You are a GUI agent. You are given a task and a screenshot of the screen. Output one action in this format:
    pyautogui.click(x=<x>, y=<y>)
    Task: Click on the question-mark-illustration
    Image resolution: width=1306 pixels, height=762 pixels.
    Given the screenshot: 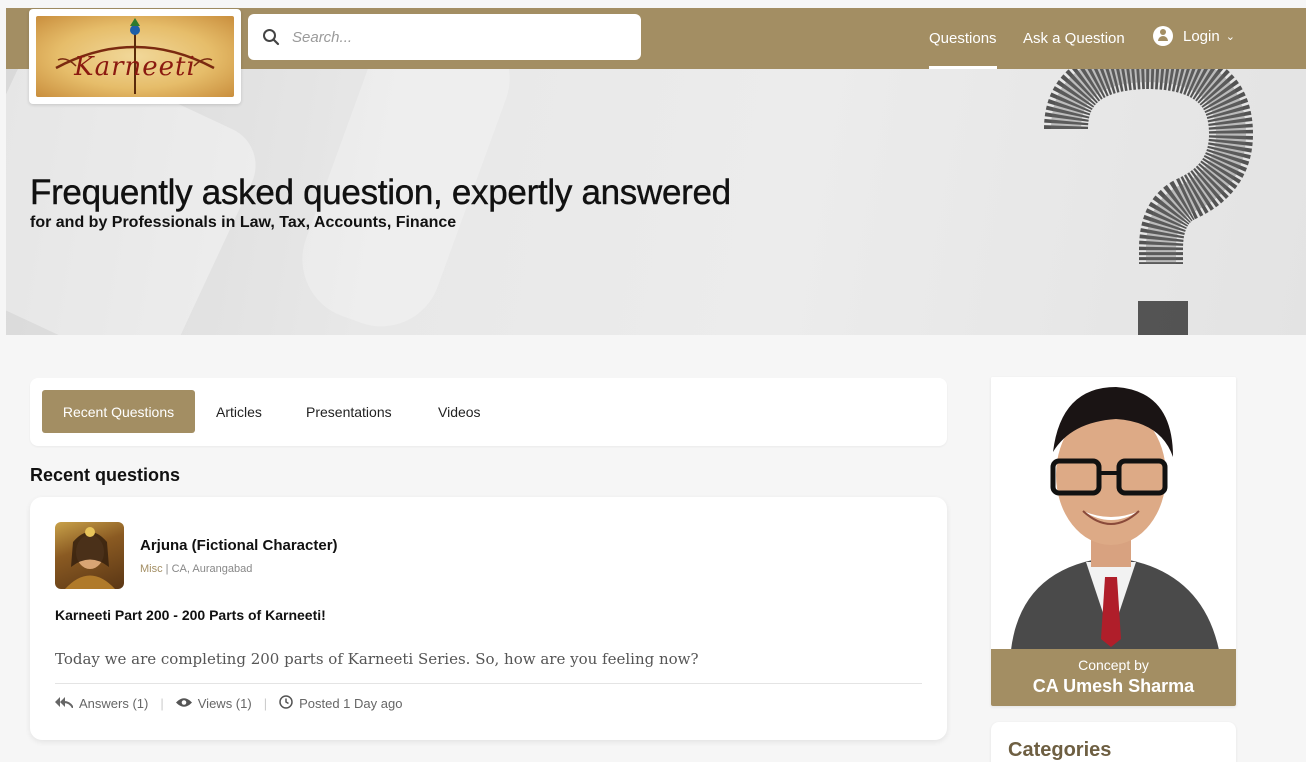 What is the action you would take?
    pyautogui.click(x=1149, y=202)
    